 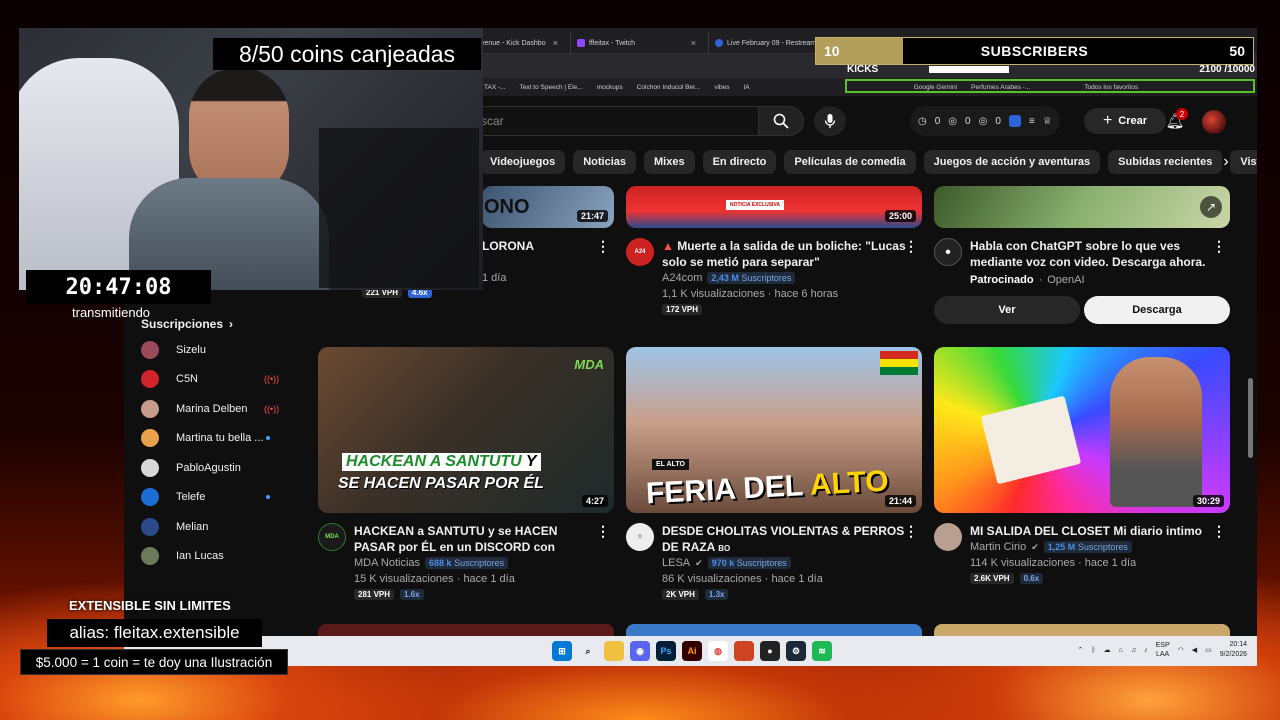 I want to click on channel-avatar: ☺, so click(x=640, y=537).